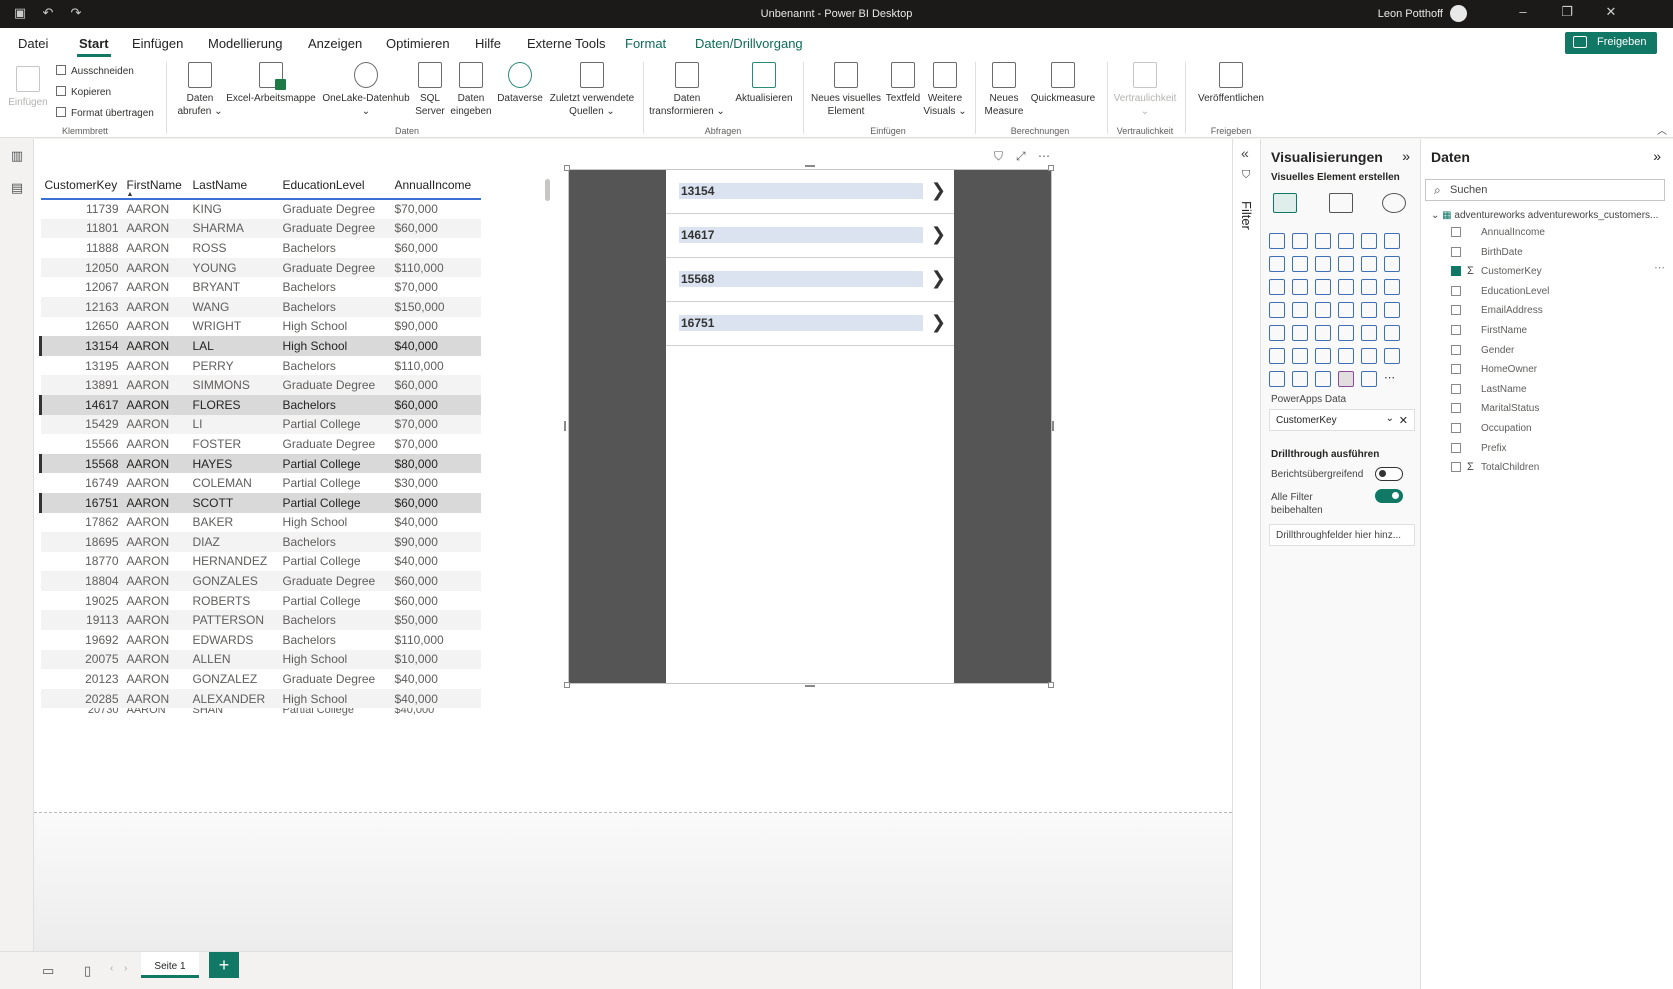  Describe the element at coordinates (94, 46) in the screenshot. I see `tab-start: Start` at that location.